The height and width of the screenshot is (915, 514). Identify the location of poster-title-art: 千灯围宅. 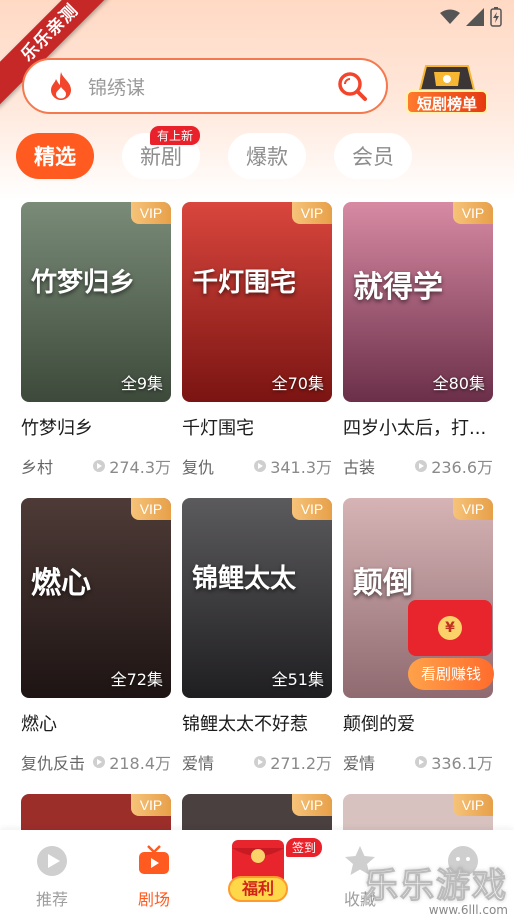
(244, 283).